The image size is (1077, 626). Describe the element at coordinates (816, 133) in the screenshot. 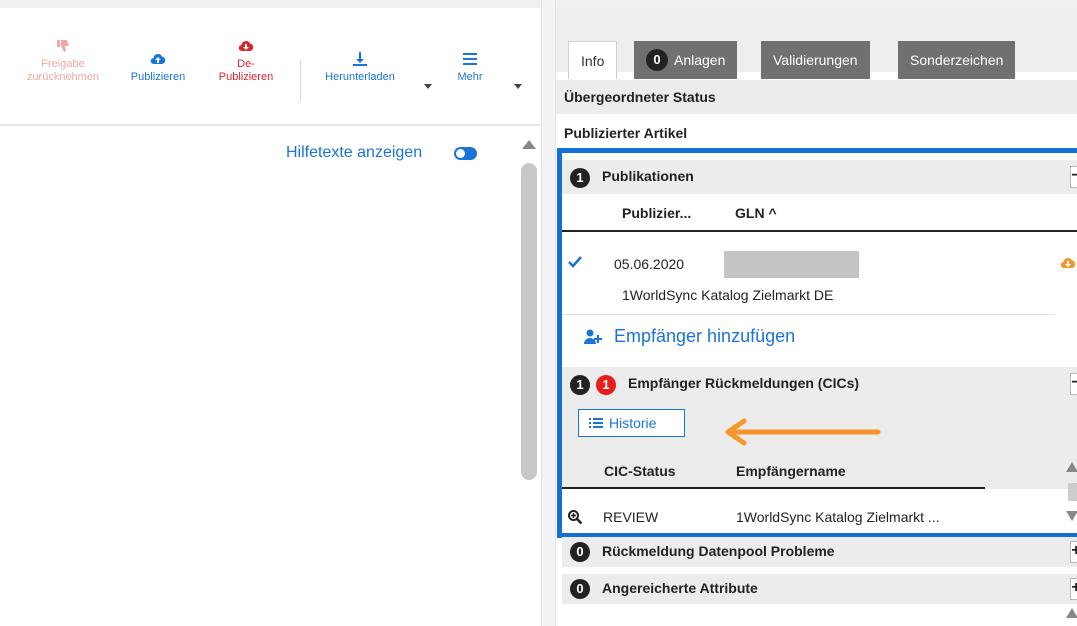

I see `published-article-row: Publizierter Artikel` at that location.